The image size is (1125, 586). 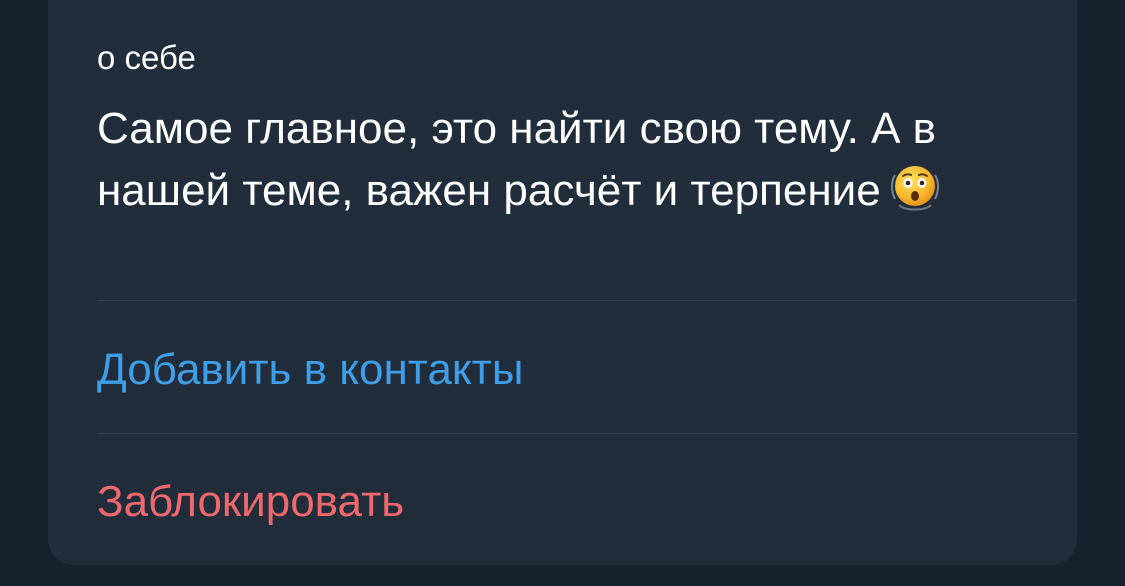 I want to click on about-label: о себе, so click(x=146, y=57).